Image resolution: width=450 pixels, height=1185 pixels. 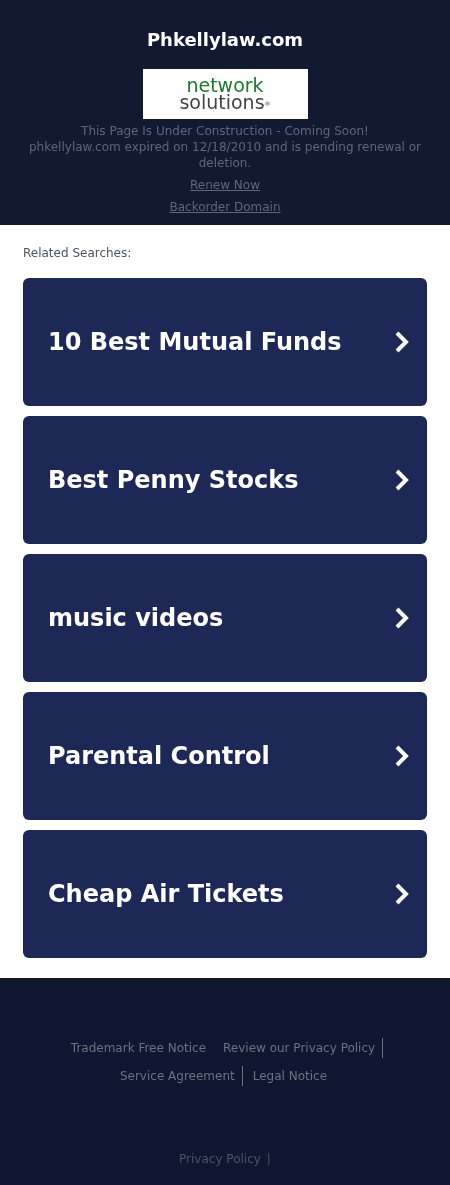 I want to click on logo: network solutions$^{®}$, so click(x=225, y=94).